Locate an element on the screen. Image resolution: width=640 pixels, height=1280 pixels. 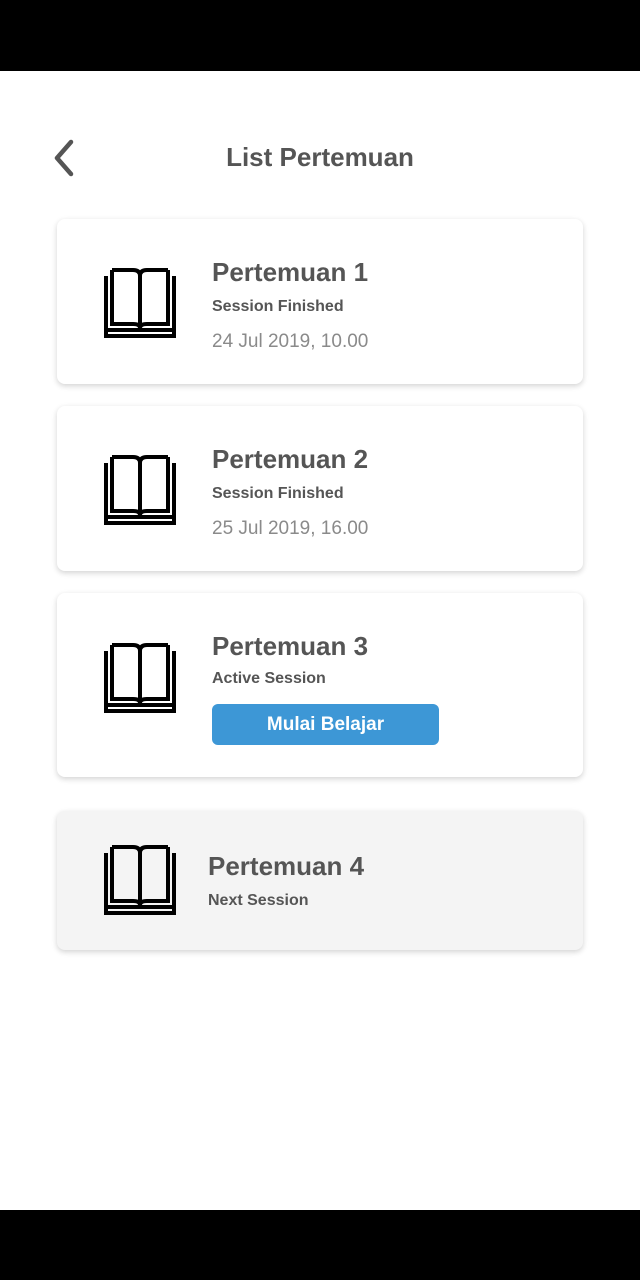
session-date: 25 Jul 2019, 16.00 is located at coordinates (290, 528).